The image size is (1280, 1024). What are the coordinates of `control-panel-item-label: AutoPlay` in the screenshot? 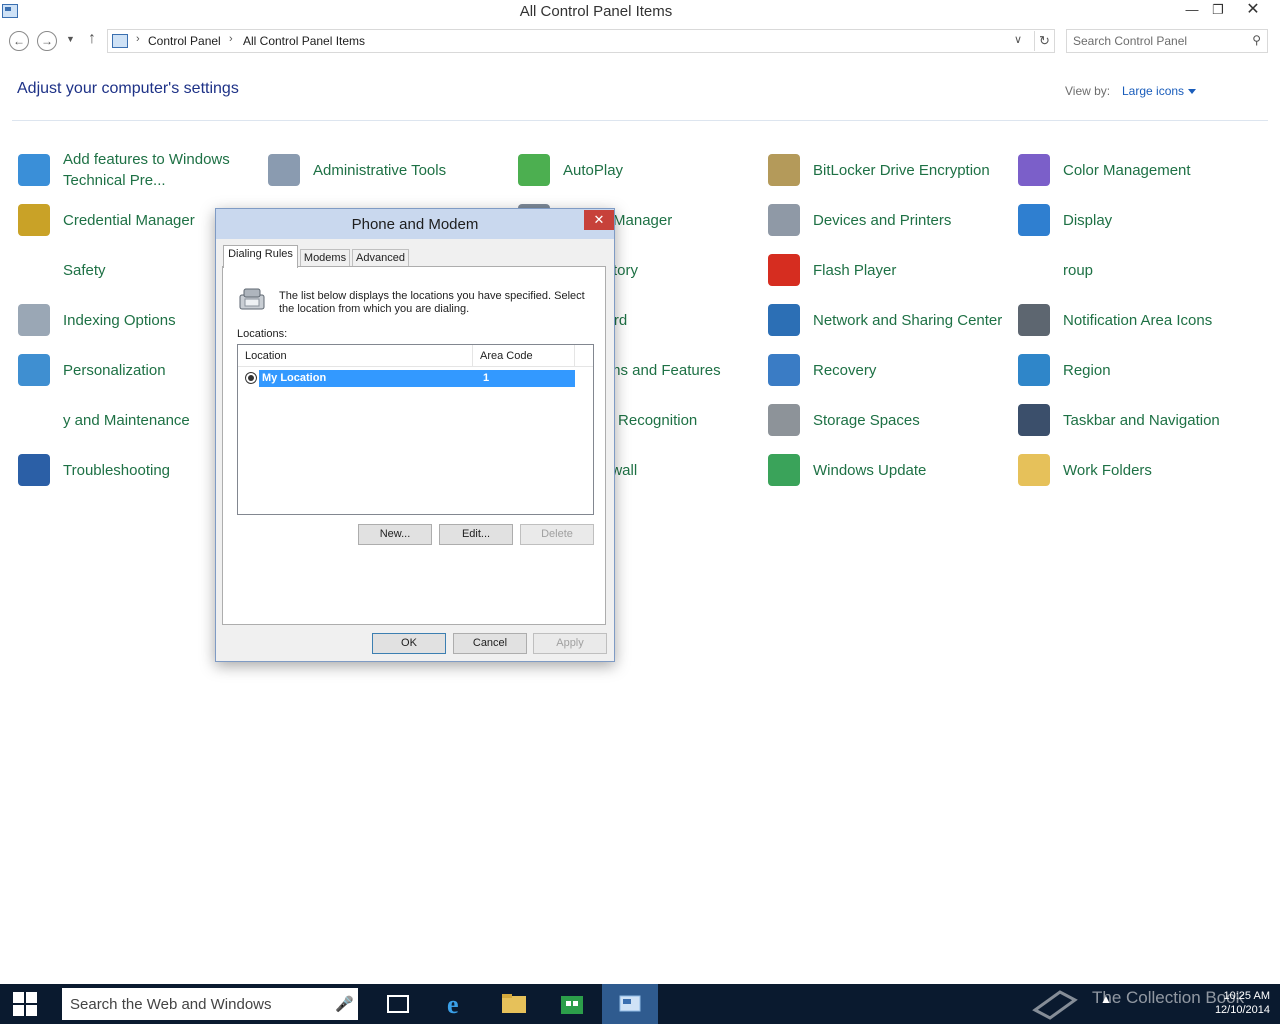 It's located at (660, 170).